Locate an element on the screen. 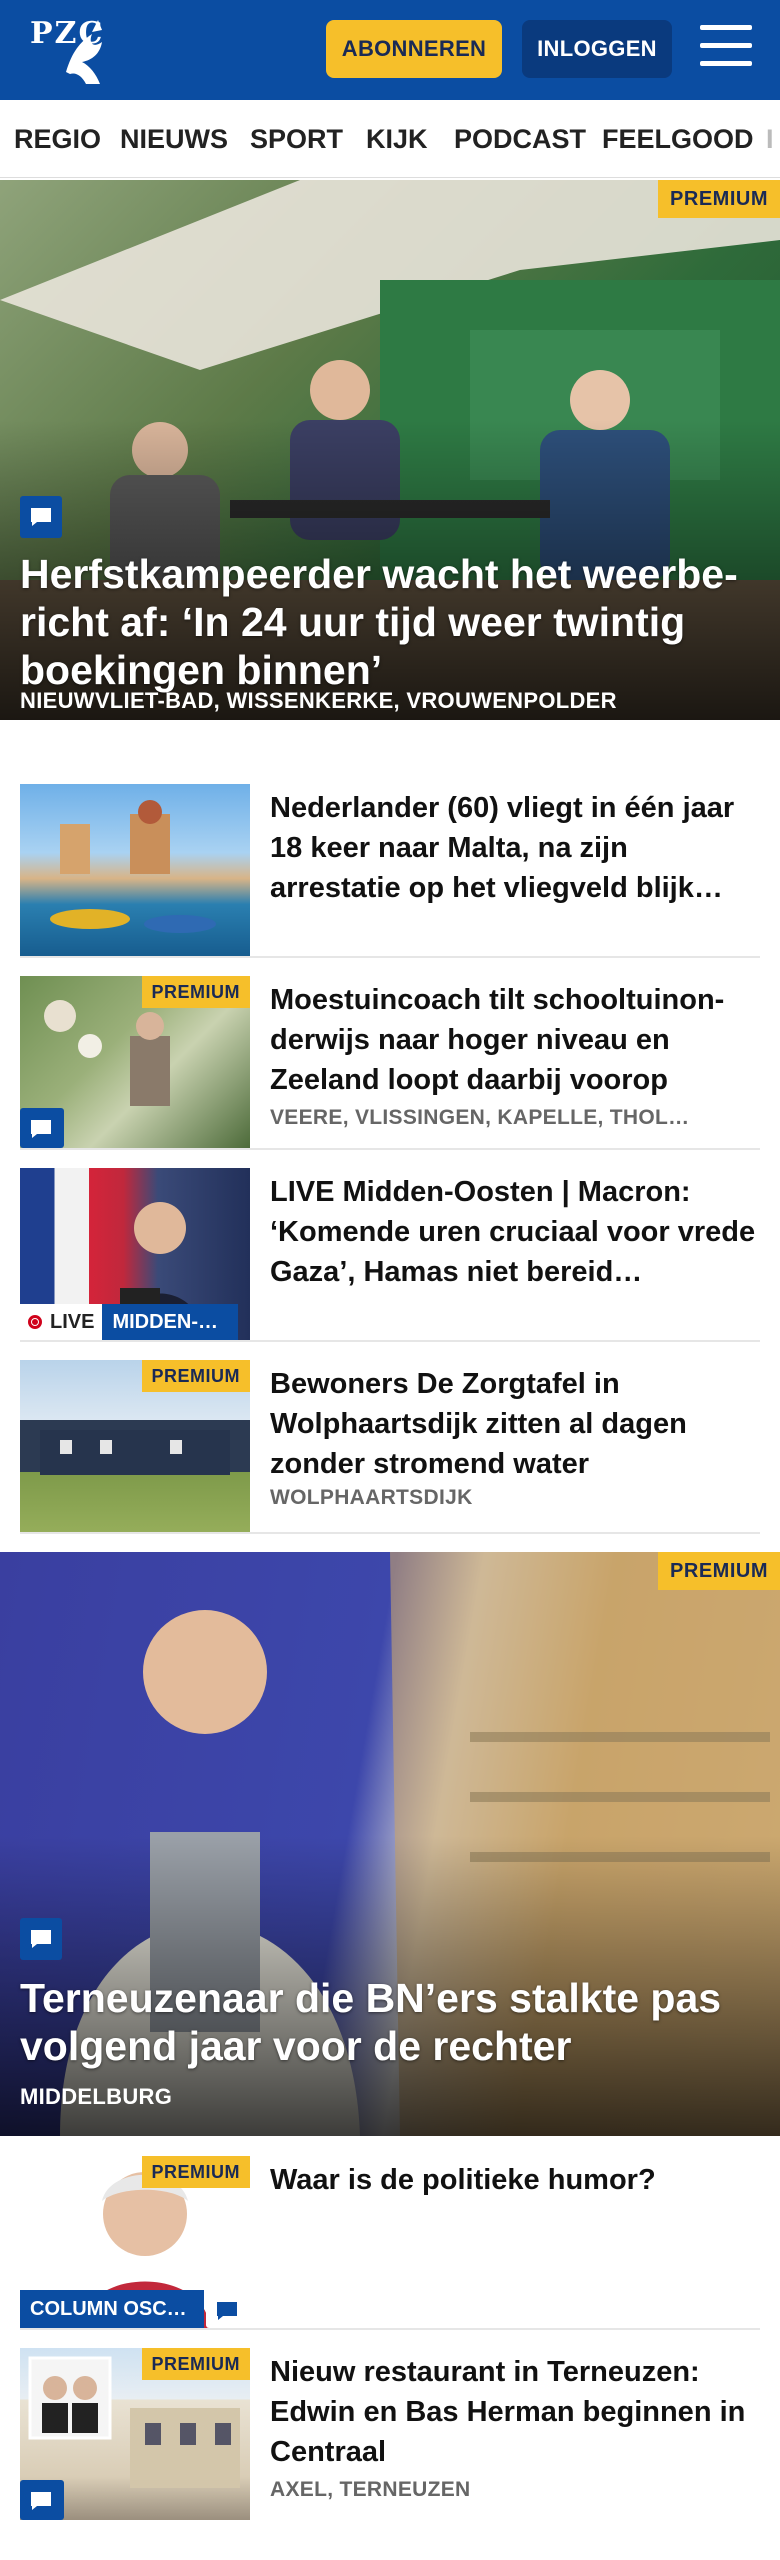  nav-item-kijk: KIJK is located at coordinates (397, 139).